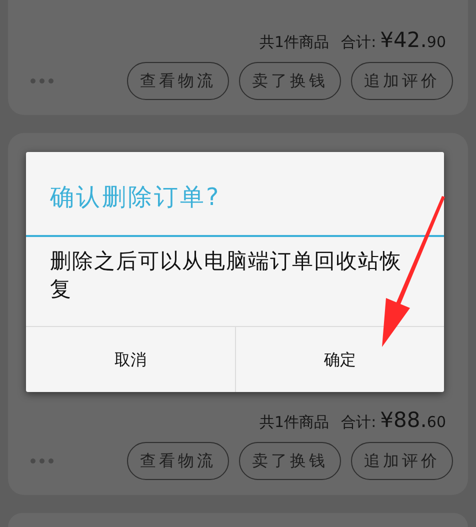  I want to click on dialog-message: 删除之后可以从电脑端订单回收站恢复, so click(226, 275).